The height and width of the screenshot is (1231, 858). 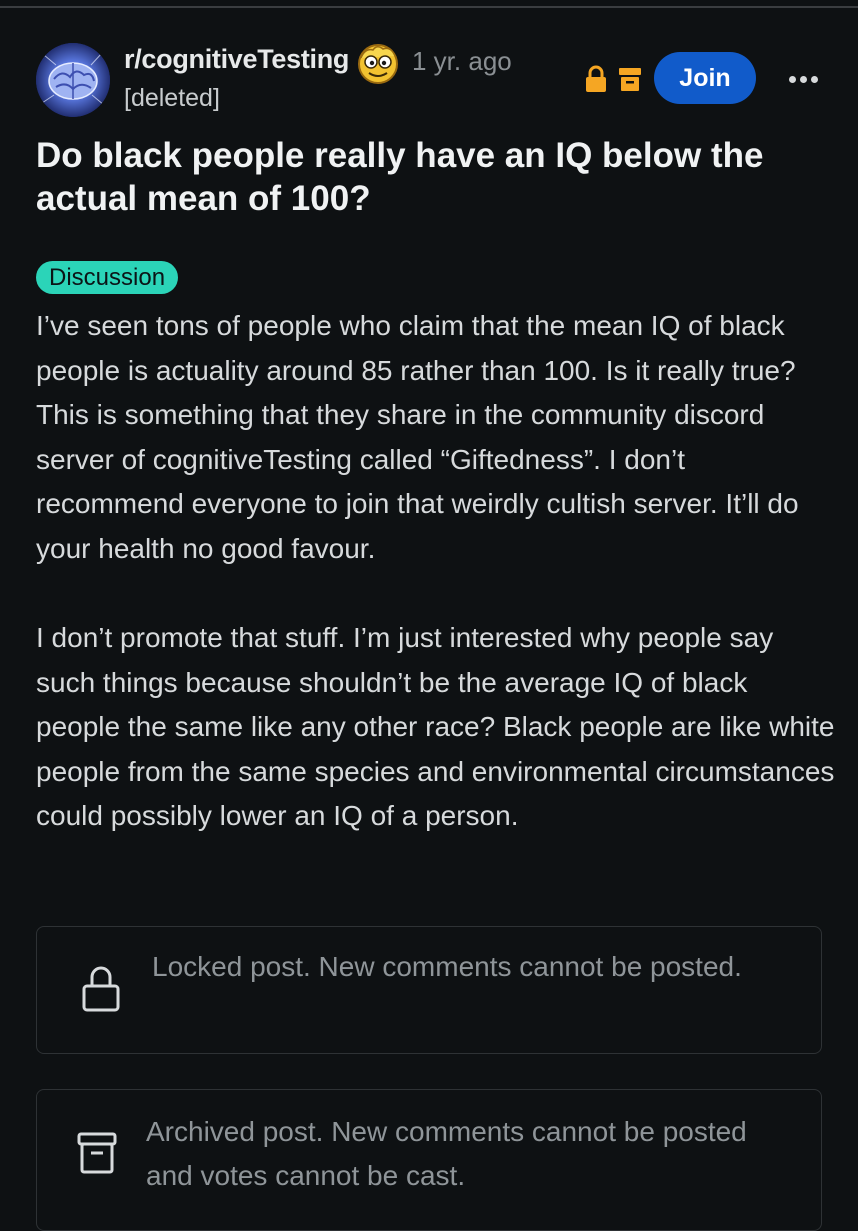 I want to click on top-divider, so click(x=429, y=7).